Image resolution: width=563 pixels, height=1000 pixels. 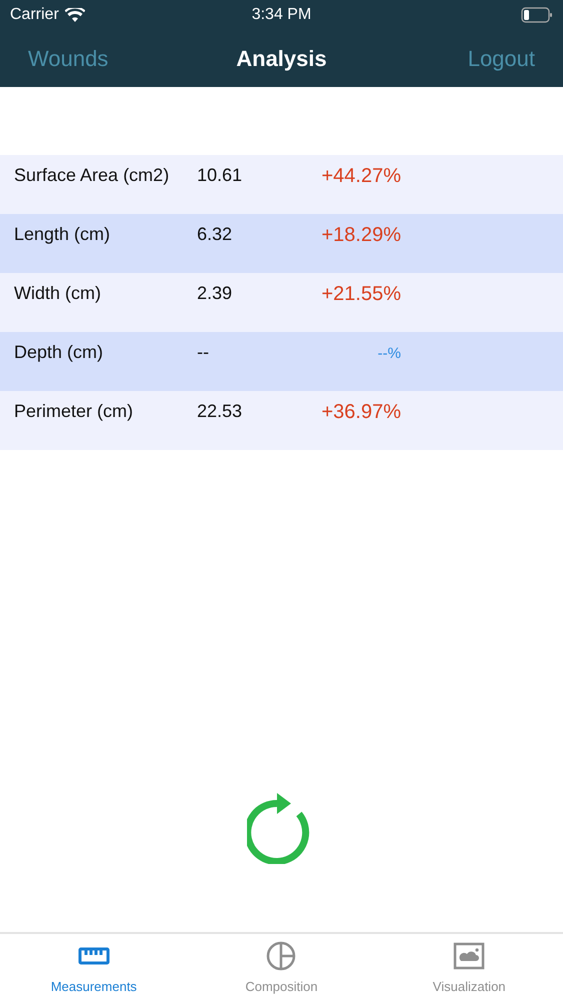 What do you see at coordinates (388, 353) in the screenshot?
I see `measurement-change: --%` at bounding box center [388, 353].